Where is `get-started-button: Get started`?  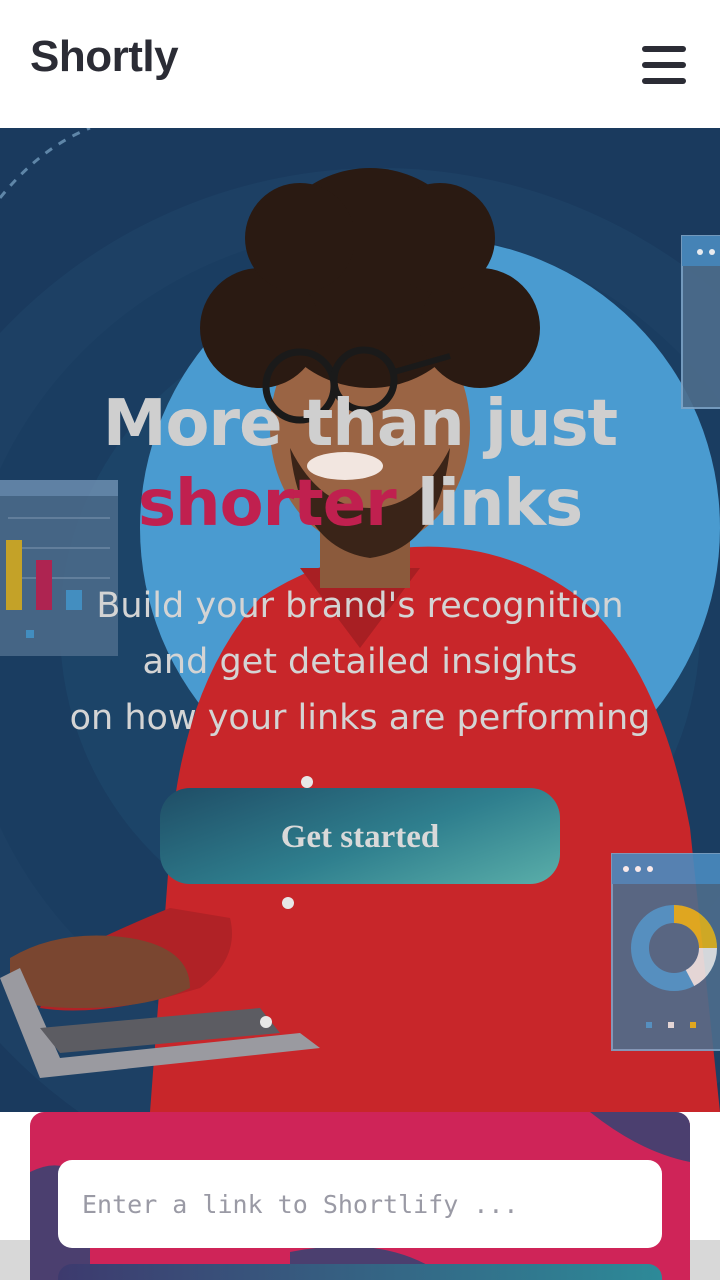
get-started-button: Get started is located at coordinates (360, 836).